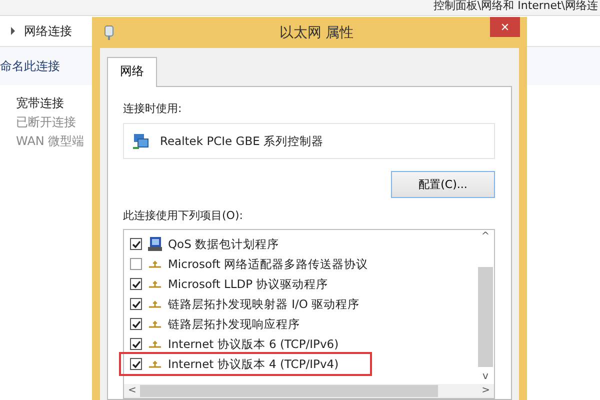 The width and height of the screenshot is (600, 400). I want to click on tab: 网络, so click(132, 72).